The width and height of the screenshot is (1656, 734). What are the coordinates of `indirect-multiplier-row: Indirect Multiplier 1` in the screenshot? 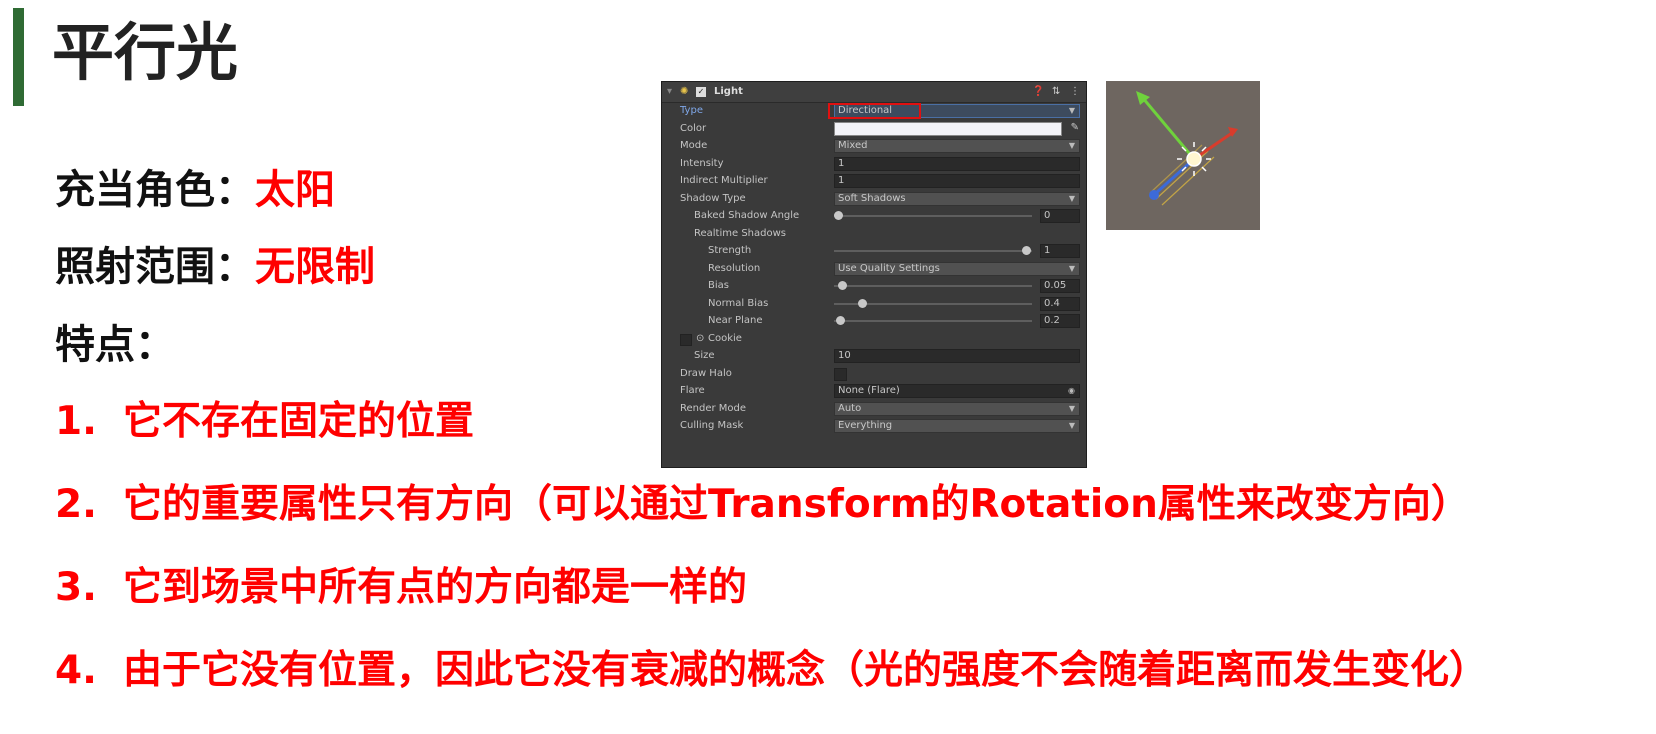 It's located at (874, 181).